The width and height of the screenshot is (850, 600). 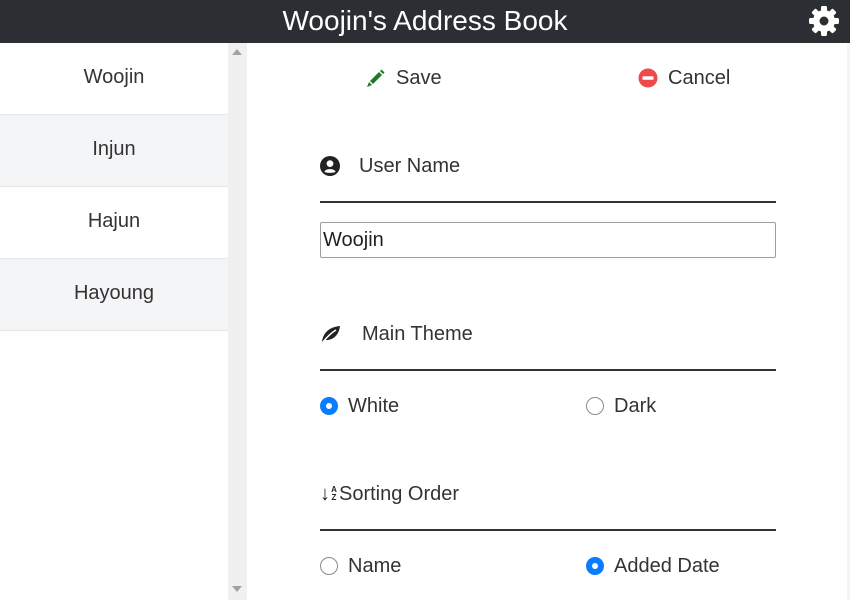 I want to click on app-header: Woojin's Address Book, so click(x=425, y=21).